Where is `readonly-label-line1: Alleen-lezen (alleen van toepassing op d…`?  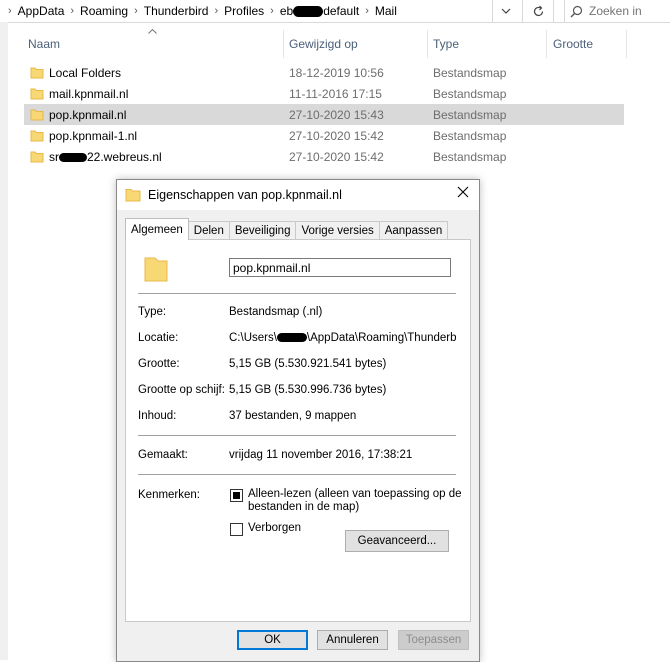 readonly-label-line1: Alleen-lezen (alleen van toepassing op d… is located at coordinates (355, 494).